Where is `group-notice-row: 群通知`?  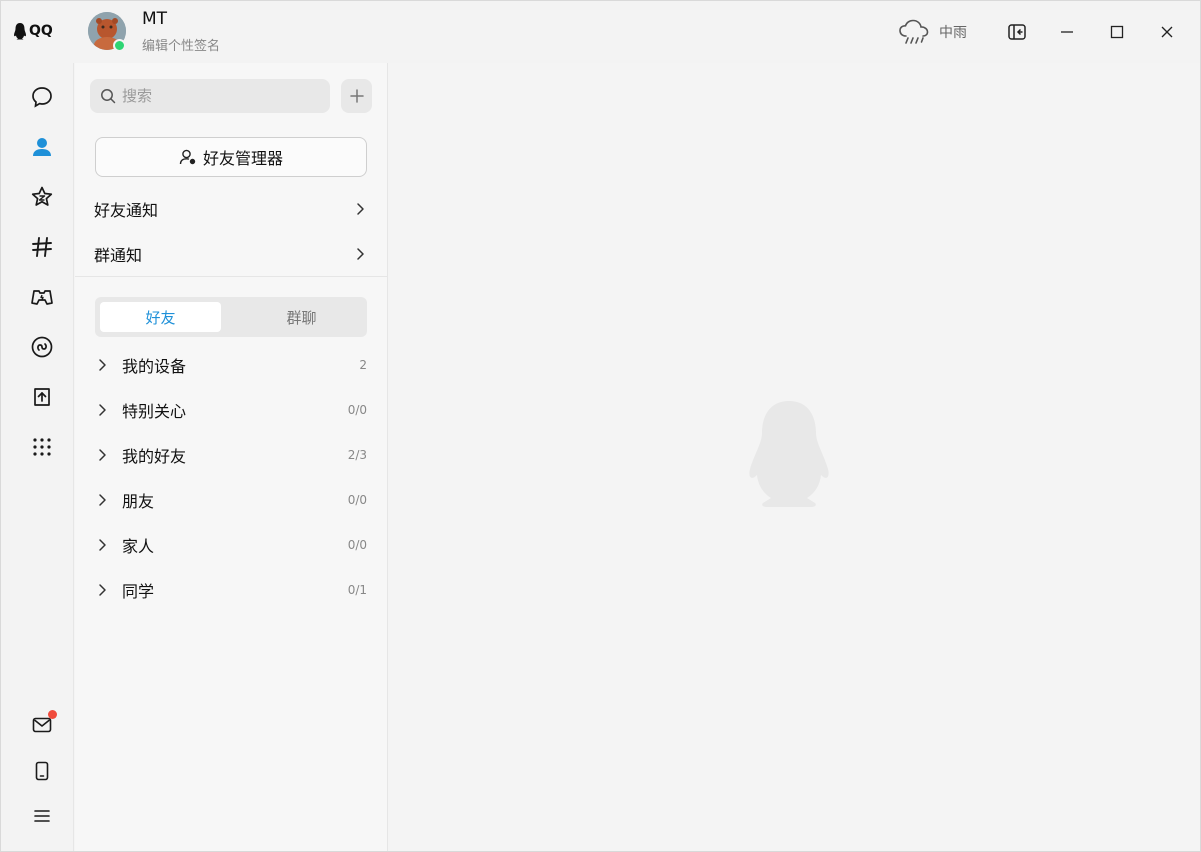
group-notice-row: 群通知 is located at coordinates (231, 254).